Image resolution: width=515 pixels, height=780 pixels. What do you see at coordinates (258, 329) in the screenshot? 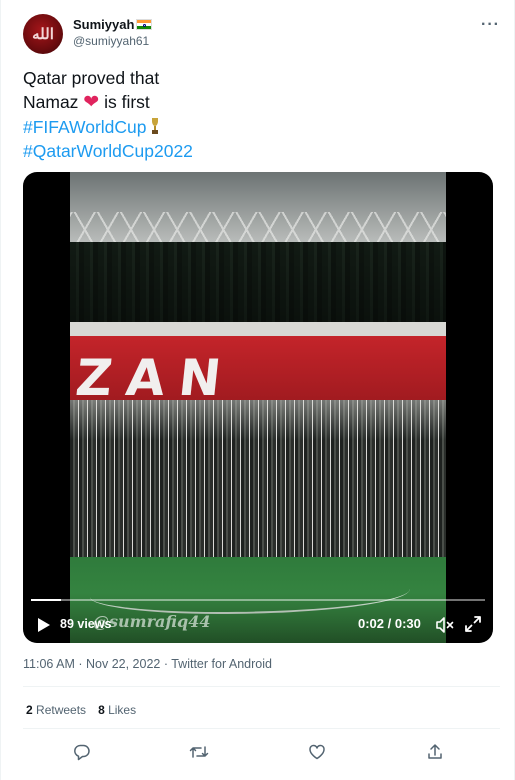
I see `stadium-band` at bounding box center [258, 329].